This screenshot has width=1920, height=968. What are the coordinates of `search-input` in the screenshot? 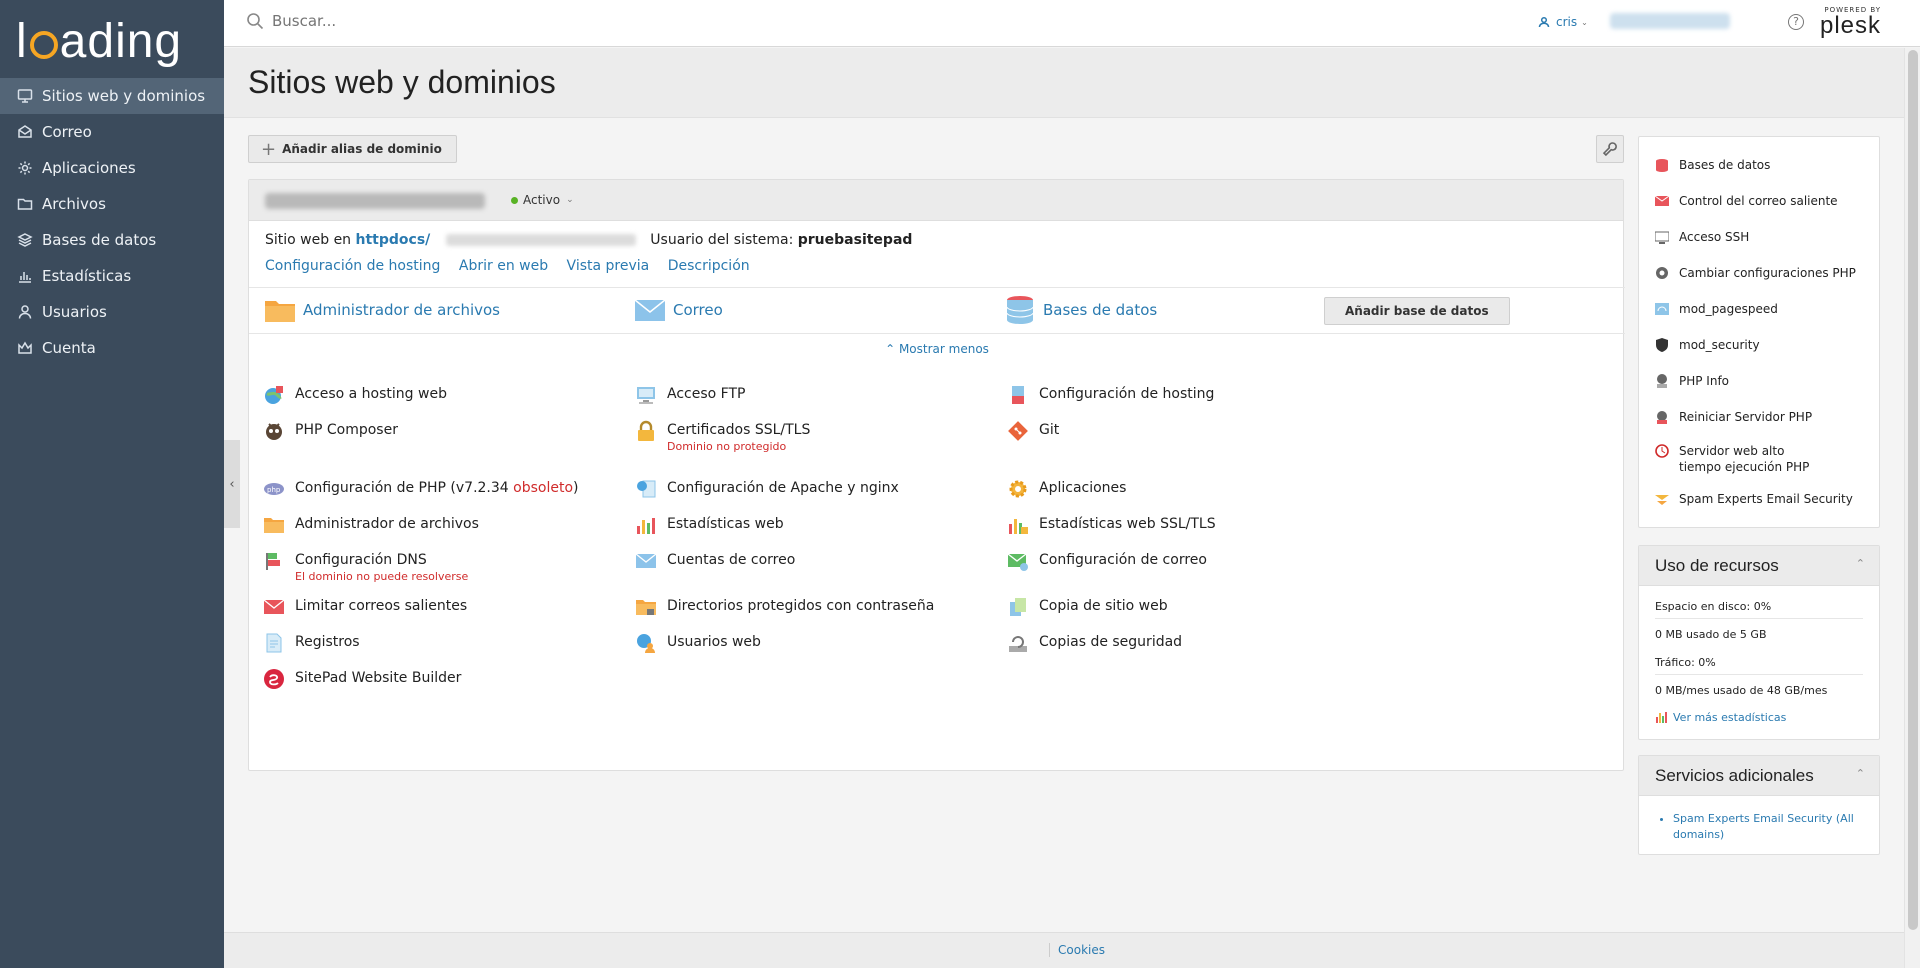 It's located at (472, 21).